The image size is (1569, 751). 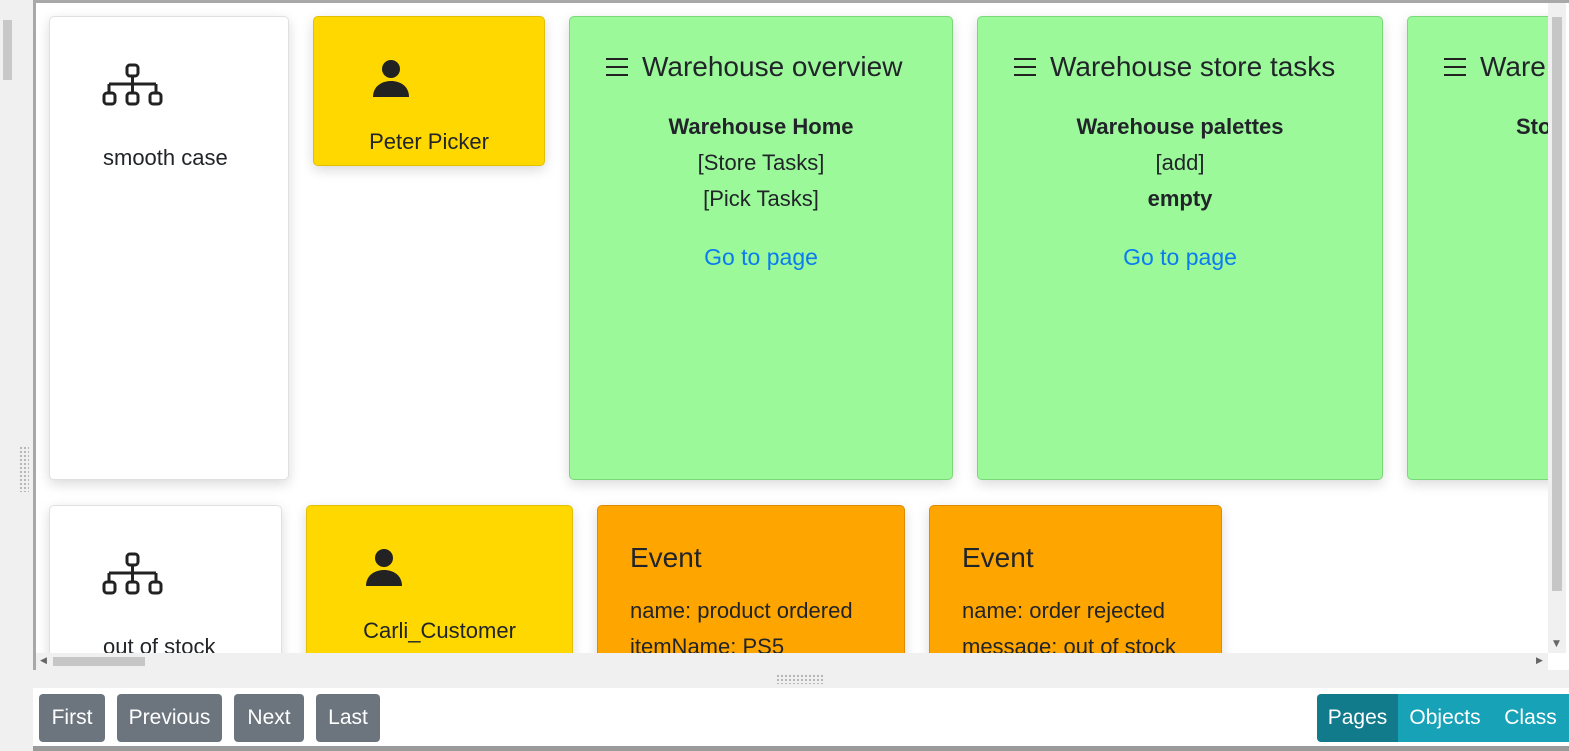 I want to click on next-button: Next, so click(x=269, y=718).